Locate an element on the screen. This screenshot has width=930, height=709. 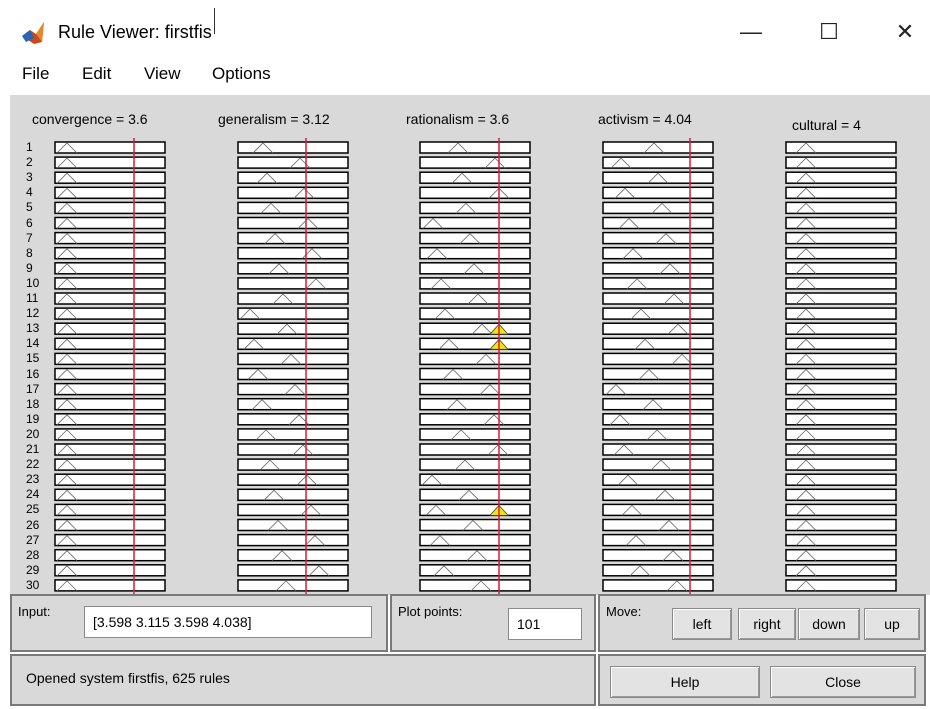
minimize-icon: — is located at coordinates (751, 31).